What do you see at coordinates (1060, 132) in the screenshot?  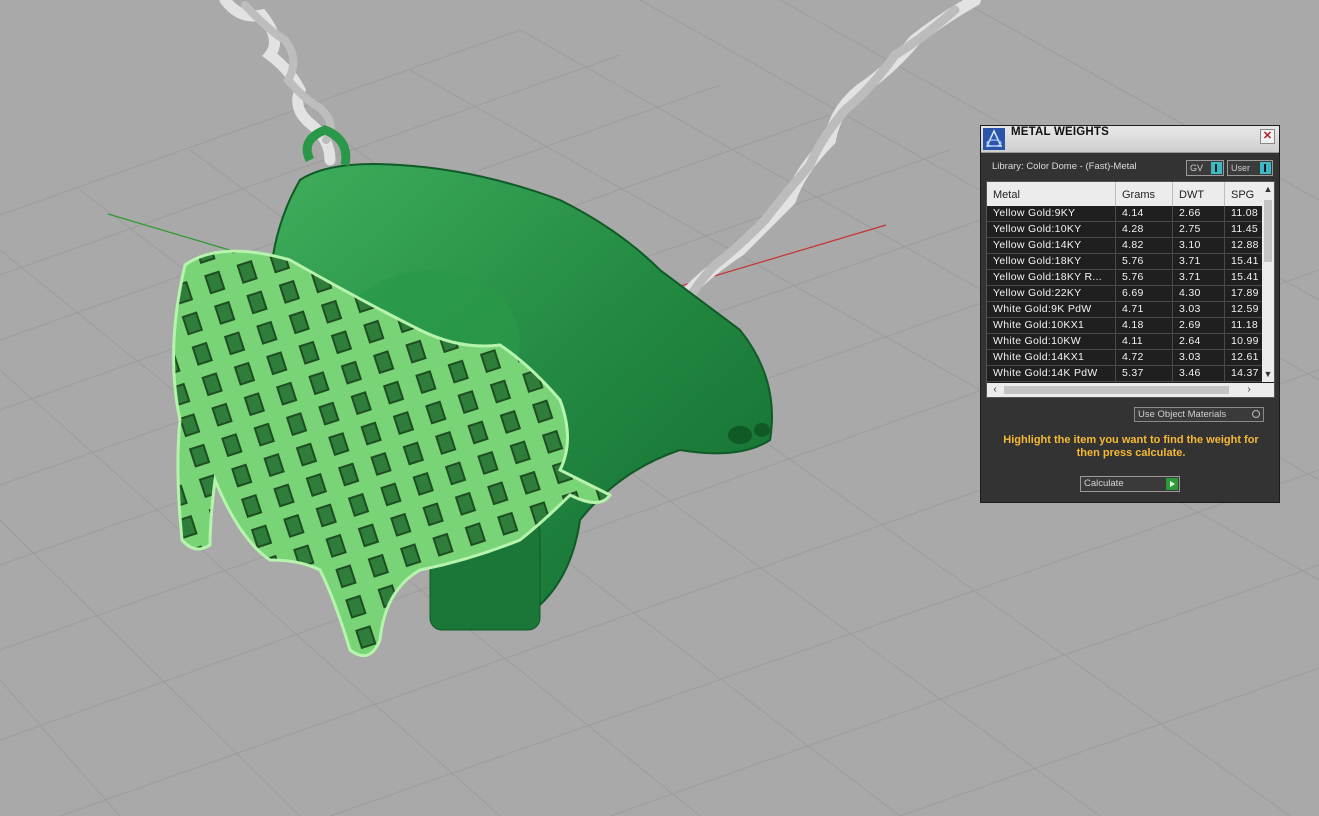 I see `panel-title: METAL WEIGHTS` at bounding box center [1060, 132].